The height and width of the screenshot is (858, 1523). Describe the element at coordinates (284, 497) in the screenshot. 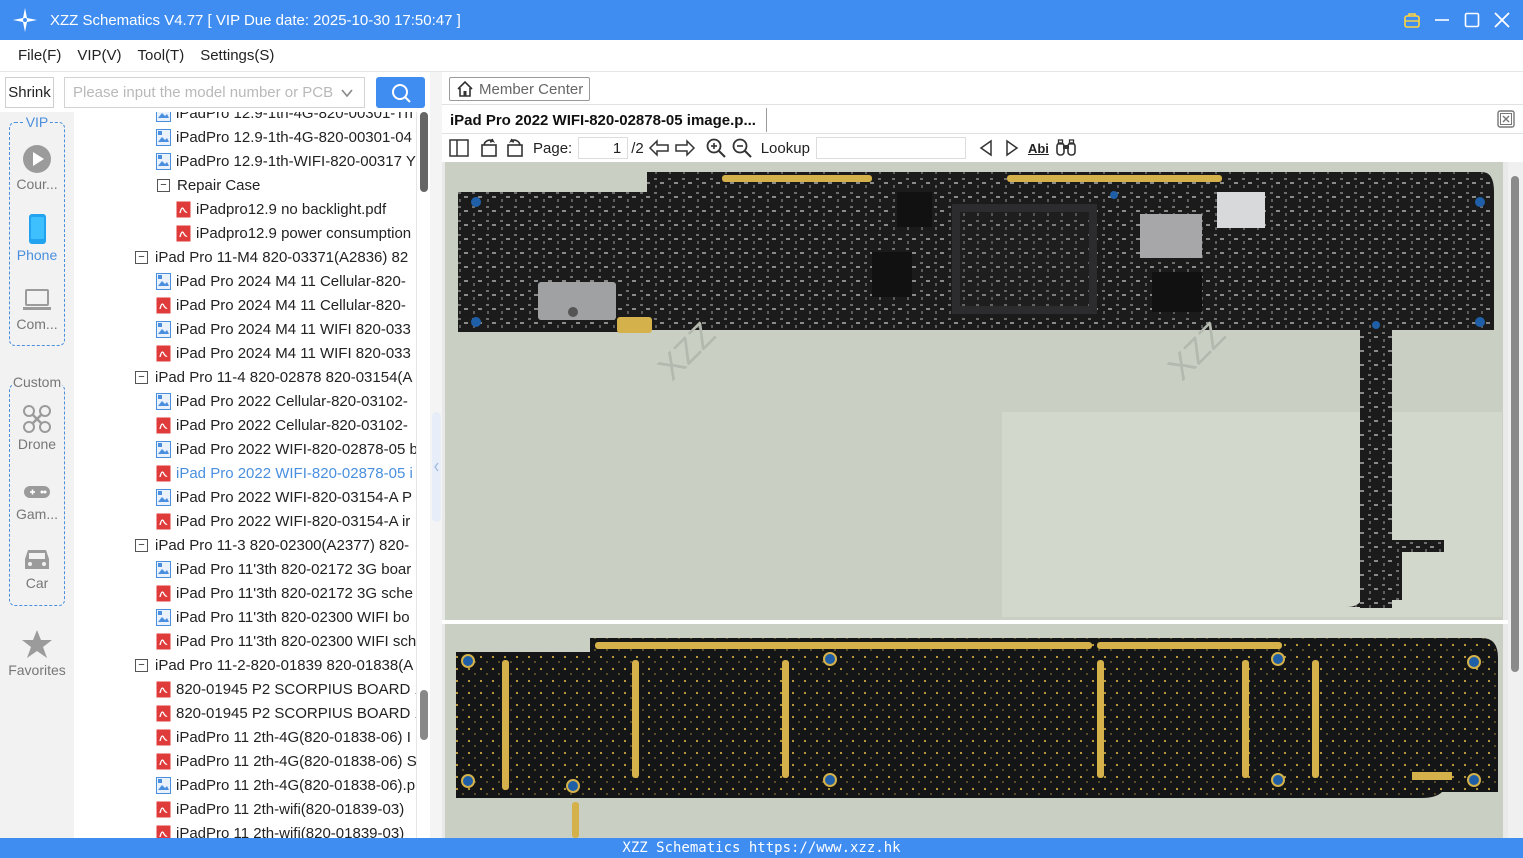

I see `tree-file: iPad Pro 2022 WIFI-820-03154-A P` at that location.